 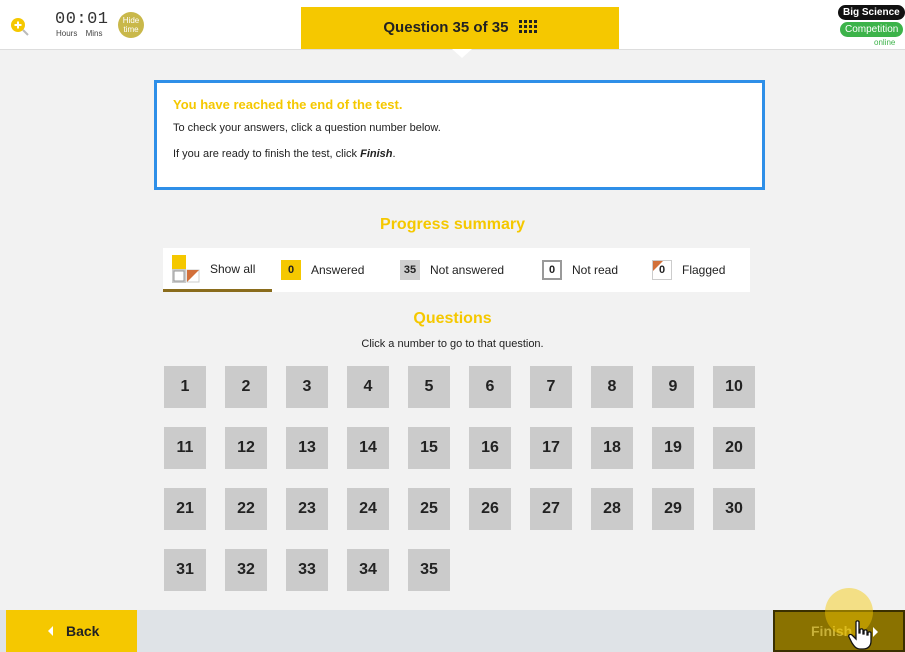 What do you see at coordinates (452, 224) in the screenshot?
I see `progress-summary-title: Progress summary` at bounding box center [452, 224].